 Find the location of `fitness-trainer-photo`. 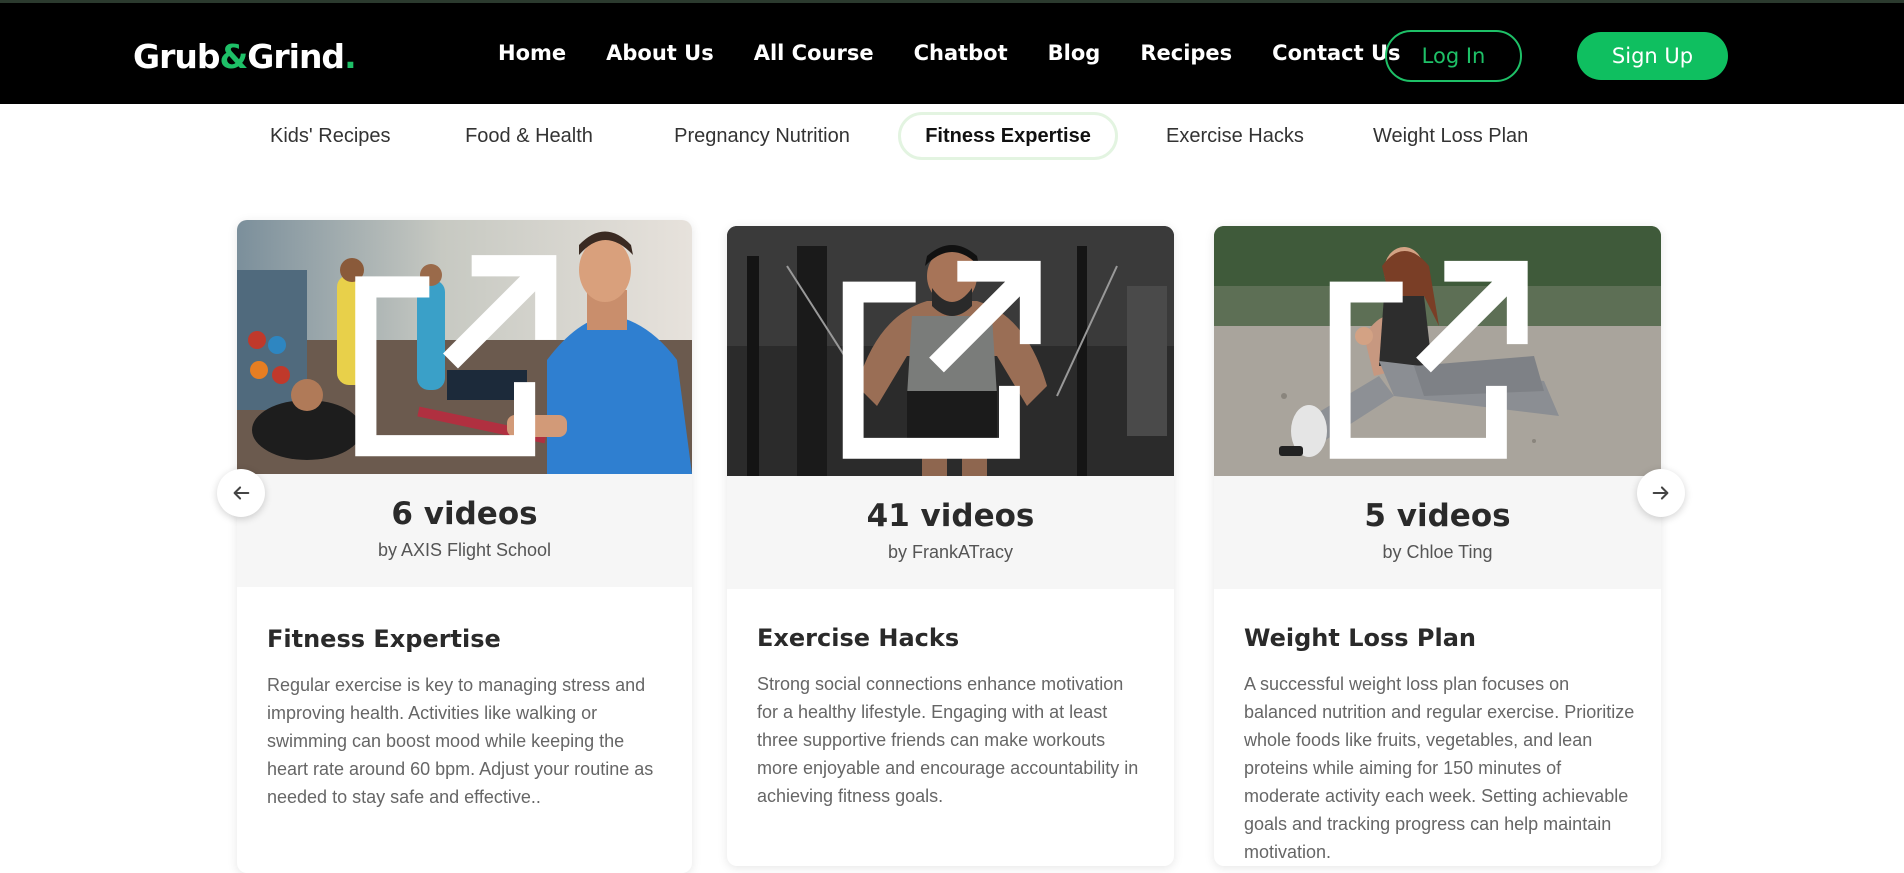

fitness-trainer-photo is located at coordinates (464, 347).